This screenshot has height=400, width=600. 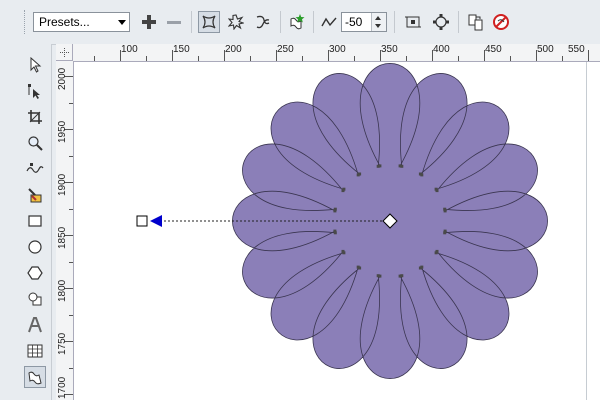 I want to click on polygon-tool-icon, so click(x=35, y=273).